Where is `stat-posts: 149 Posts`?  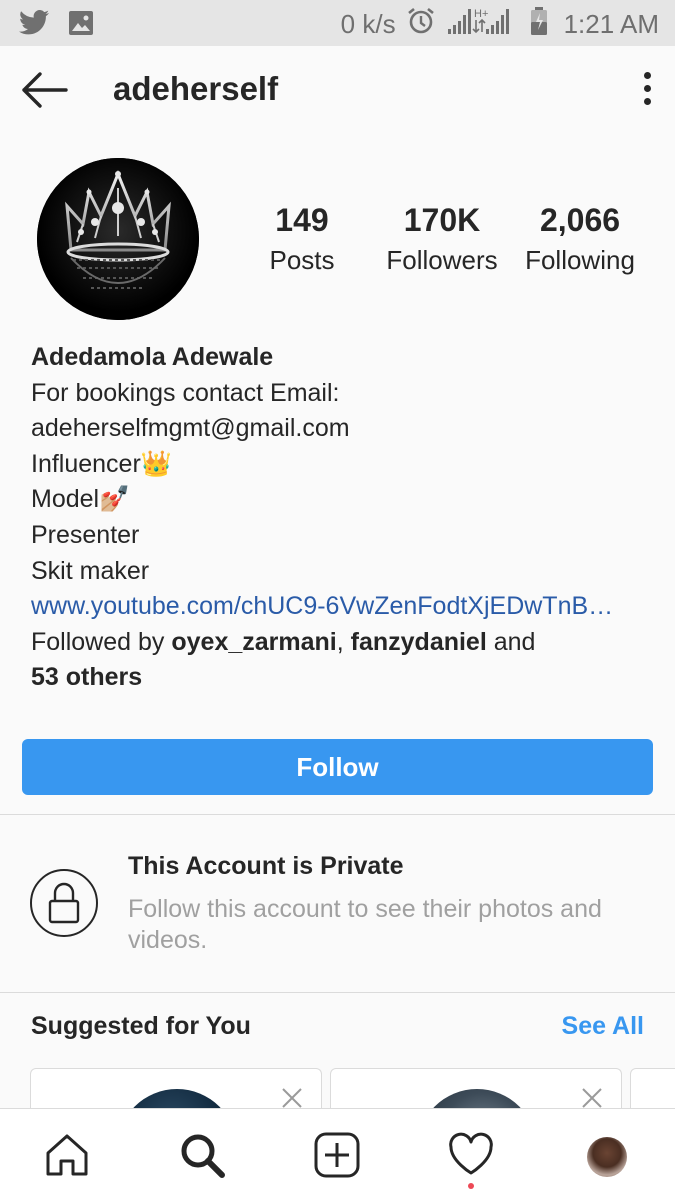 stat-posts: 149 Posts is located at coordinates (302, 240).